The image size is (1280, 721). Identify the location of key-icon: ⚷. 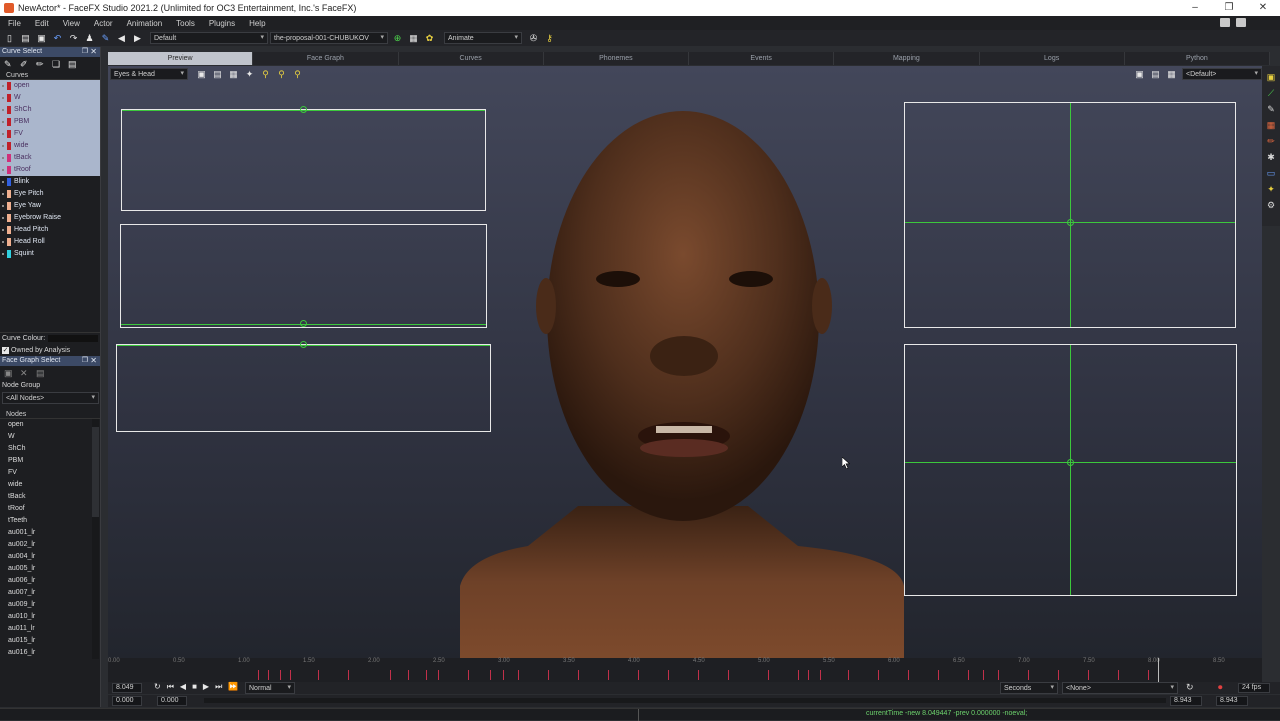
(549, 38).